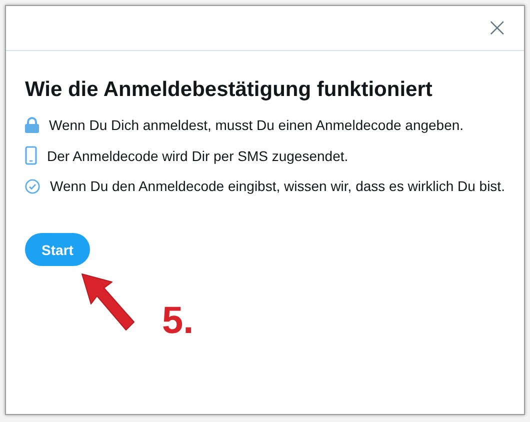  Describe the element at coordinates (277, 186) in the screenshot. I see `info-text: Wenn Du den Anmeldecode eingibst, wissen wir, dass es wirklich Du bist.` at that location.